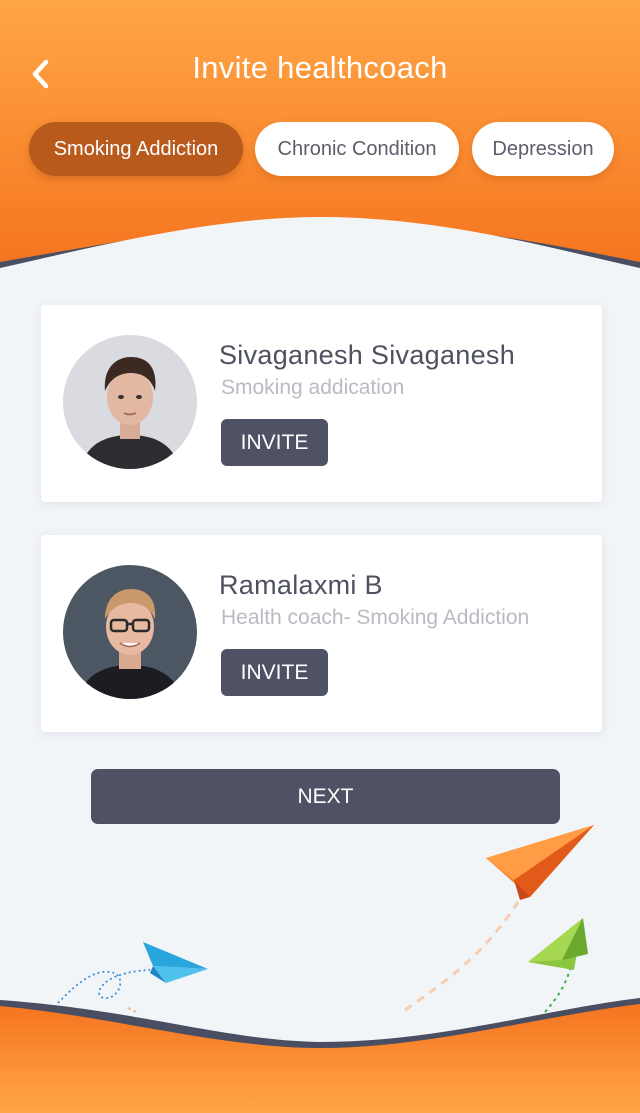 The width and height of the screenshot is (640, 1113). What do you see at coordinates (558, 944) in the screenshot?
I see `green-paper-plane-icon` at bounding box center [558, 944].